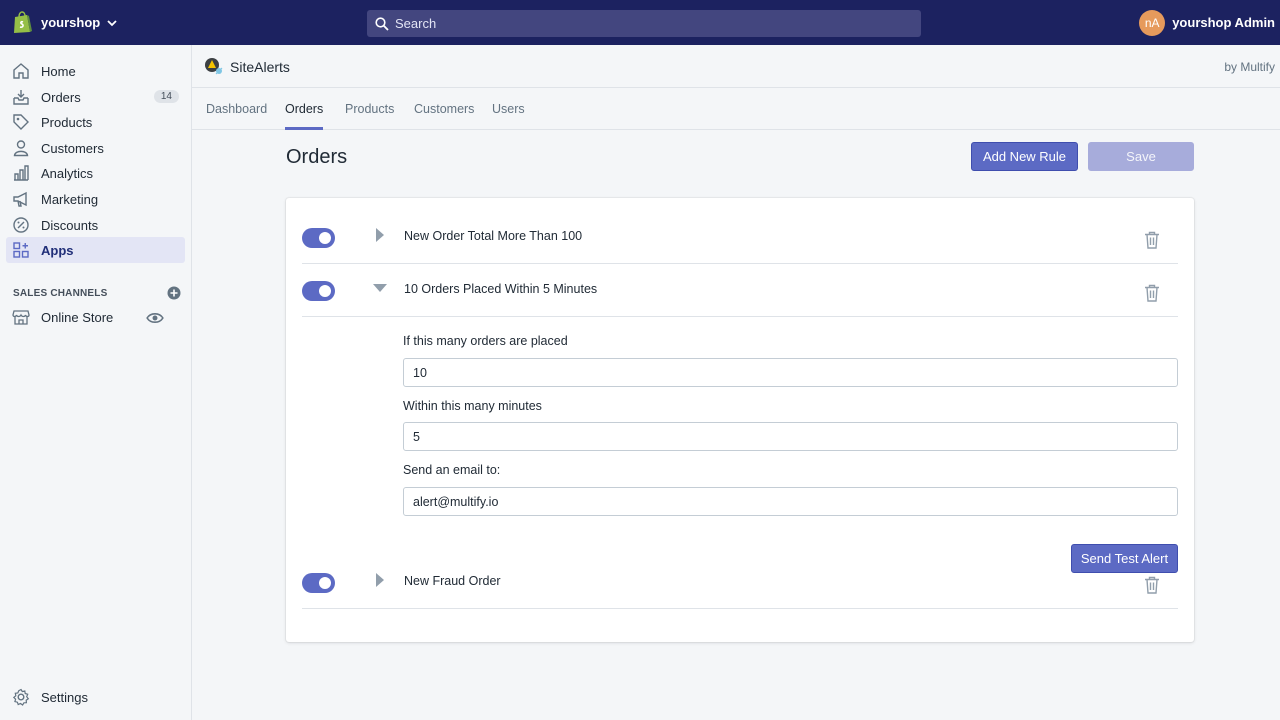  What do you see at coordinates (20, 199) in the screenshot?
I see `megaphone-icon` at bounding box center [20, 199].